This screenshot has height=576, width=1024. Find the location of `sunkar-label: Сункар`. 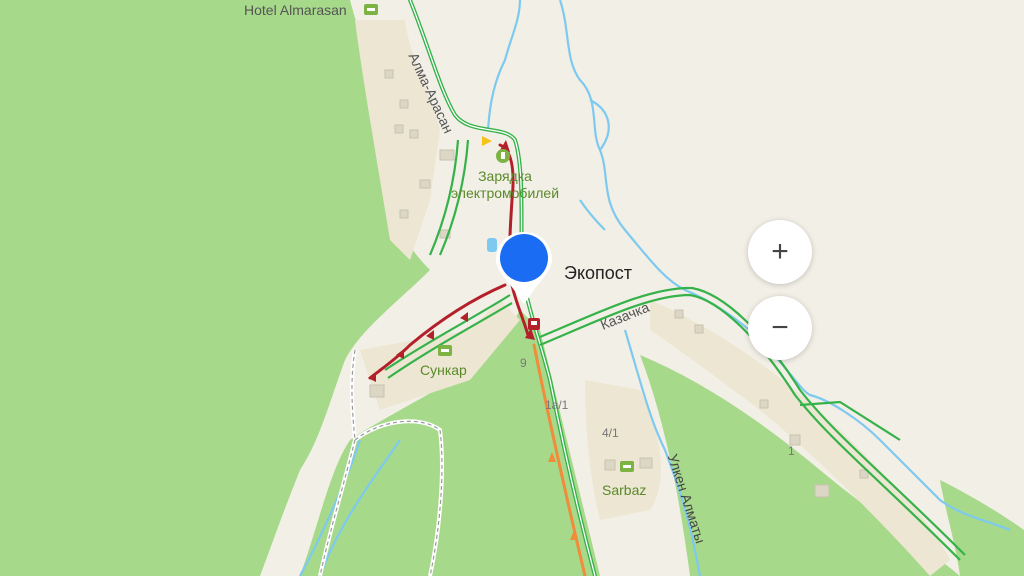

sunkar-label: Сункар is located at coordinates (443, 370).